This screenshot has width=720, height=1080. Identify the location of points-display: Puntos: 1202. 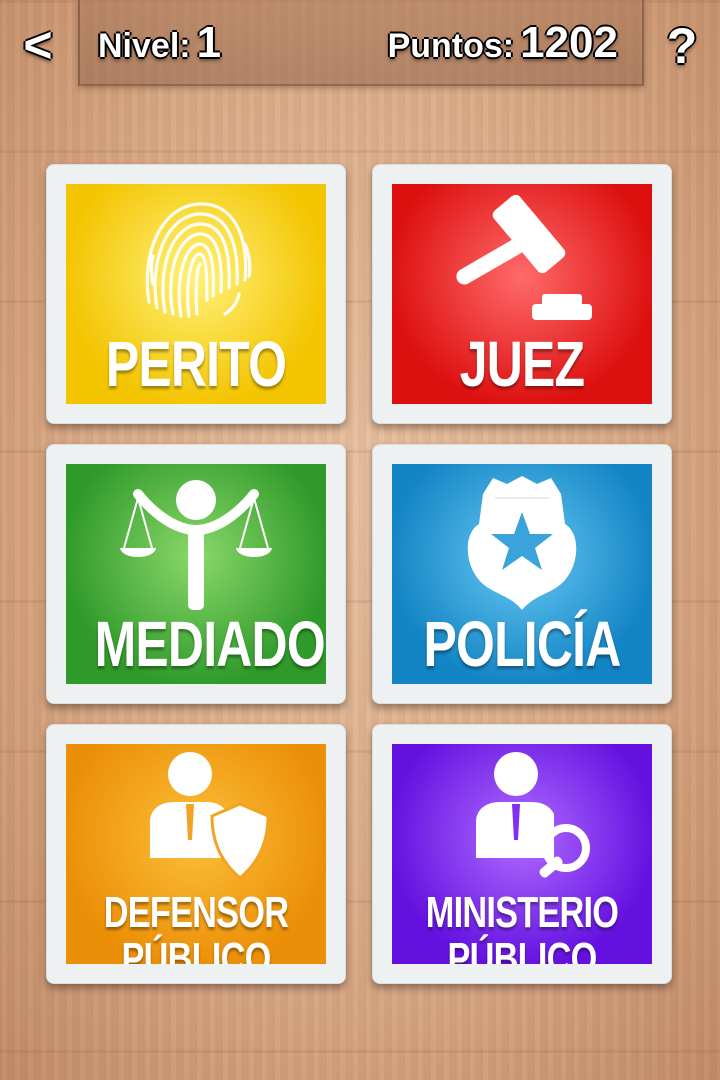
(503, 43).